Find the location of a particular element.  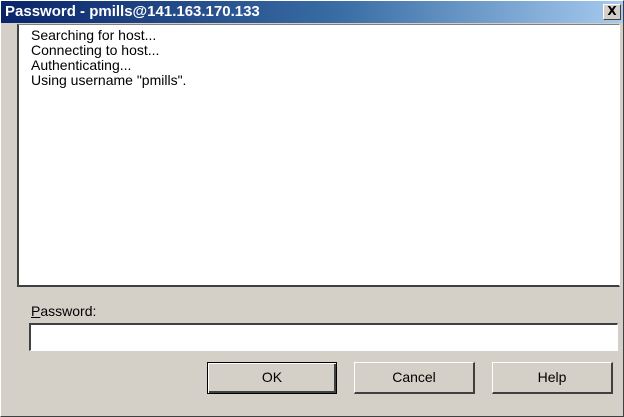

password-label-accesskey: P is located at coordinates (36, 311).